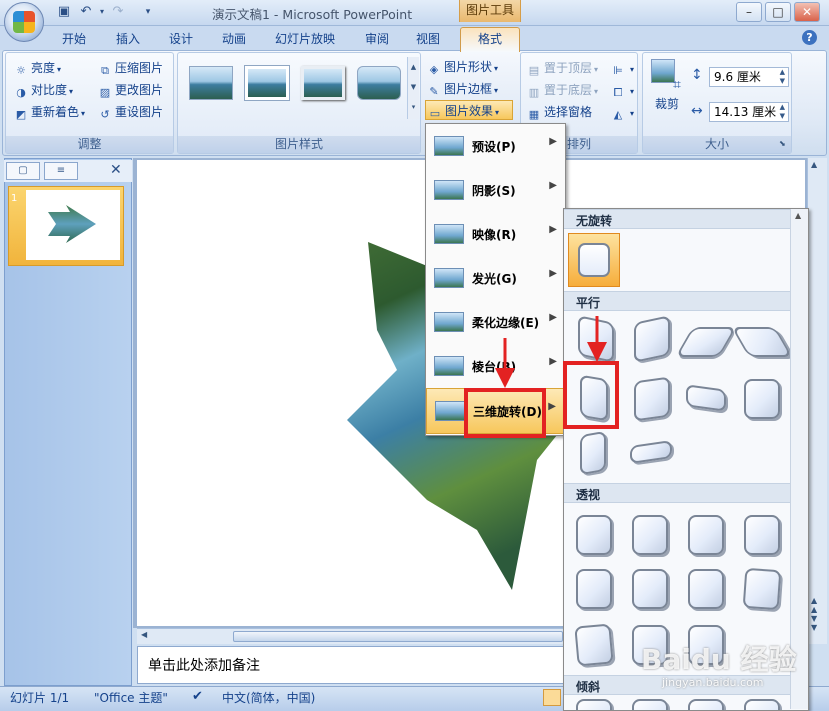  What do you see at coordinates (398, 636) in the screenshot?
I see `scroll-thumb` at bounding box center [398, 636].